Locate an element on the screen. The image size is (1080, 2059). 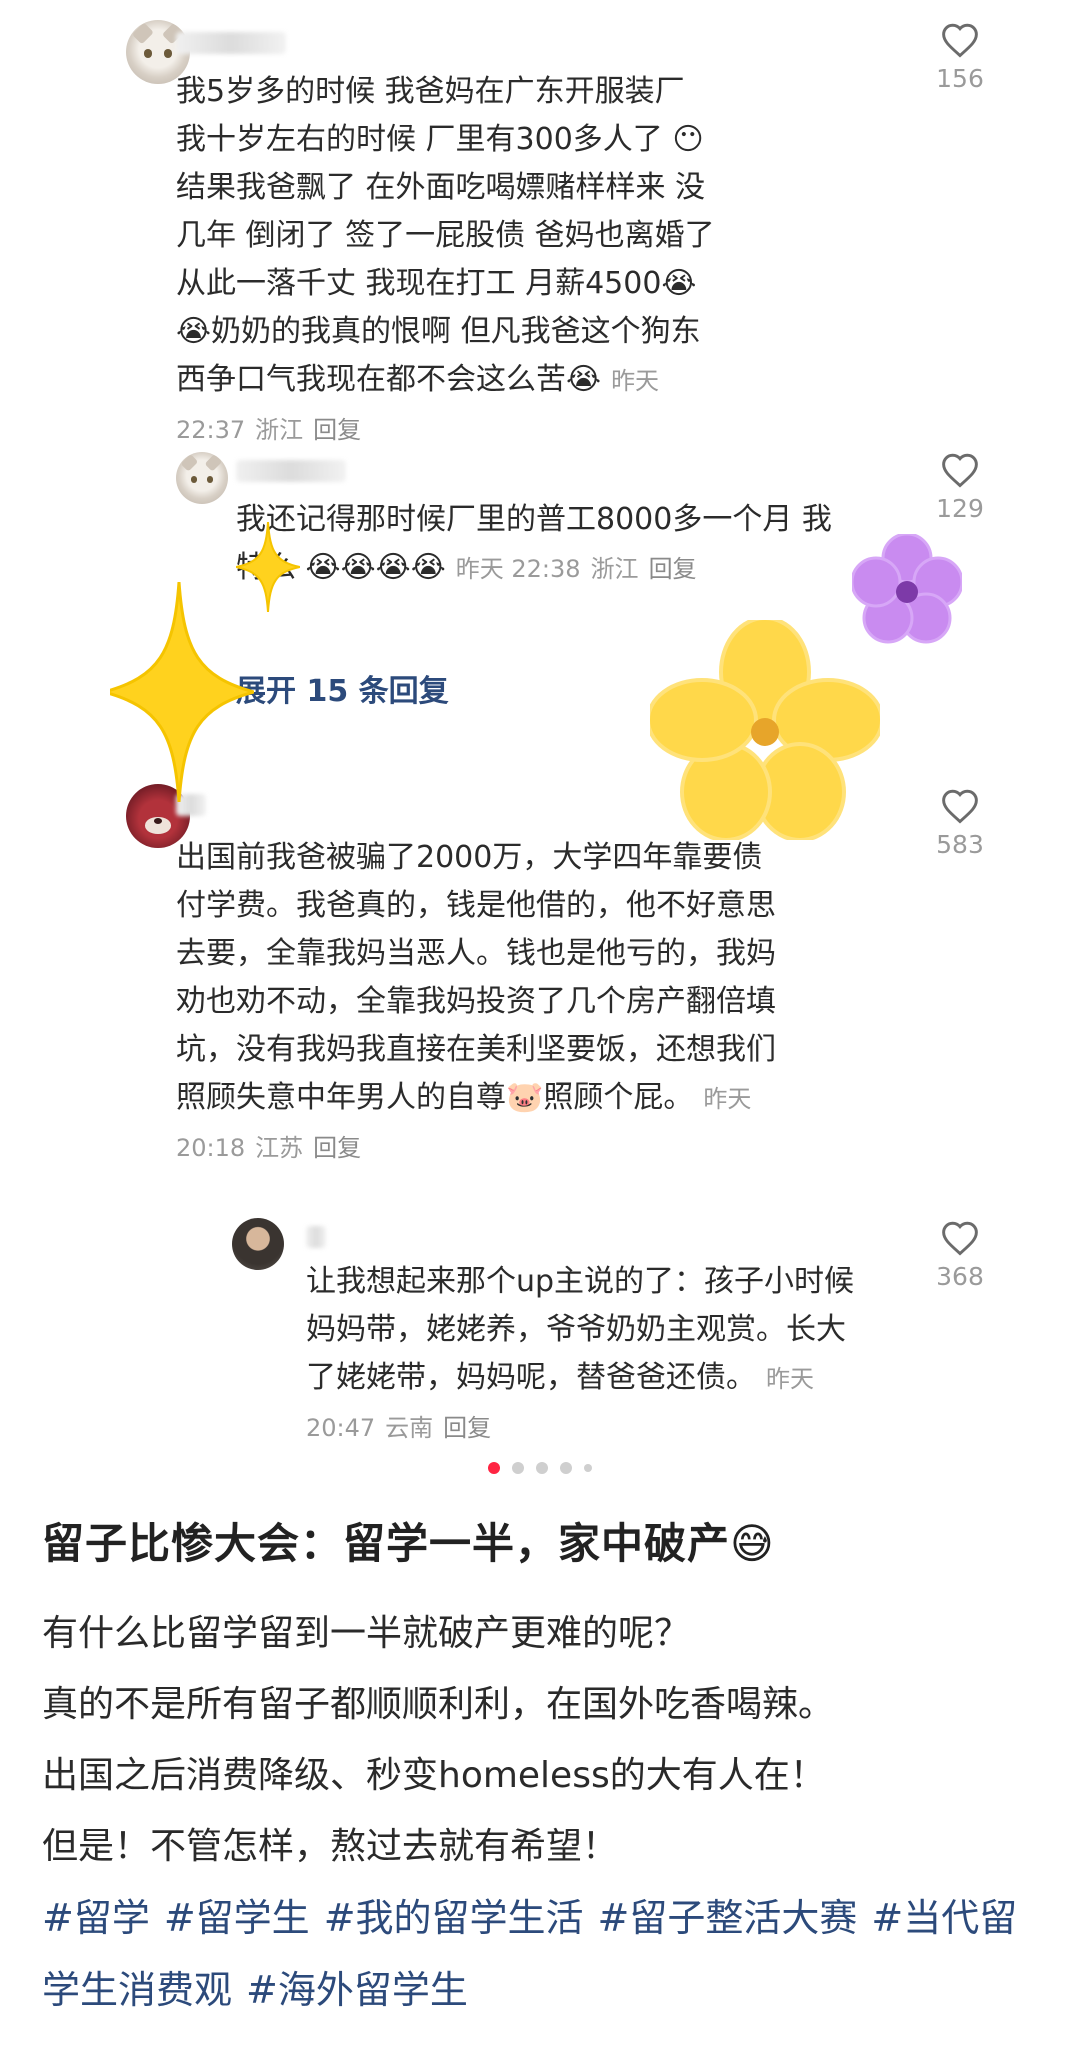
expand-replies-link: 展开 15 条回复 is located at coordinates (342, 688).